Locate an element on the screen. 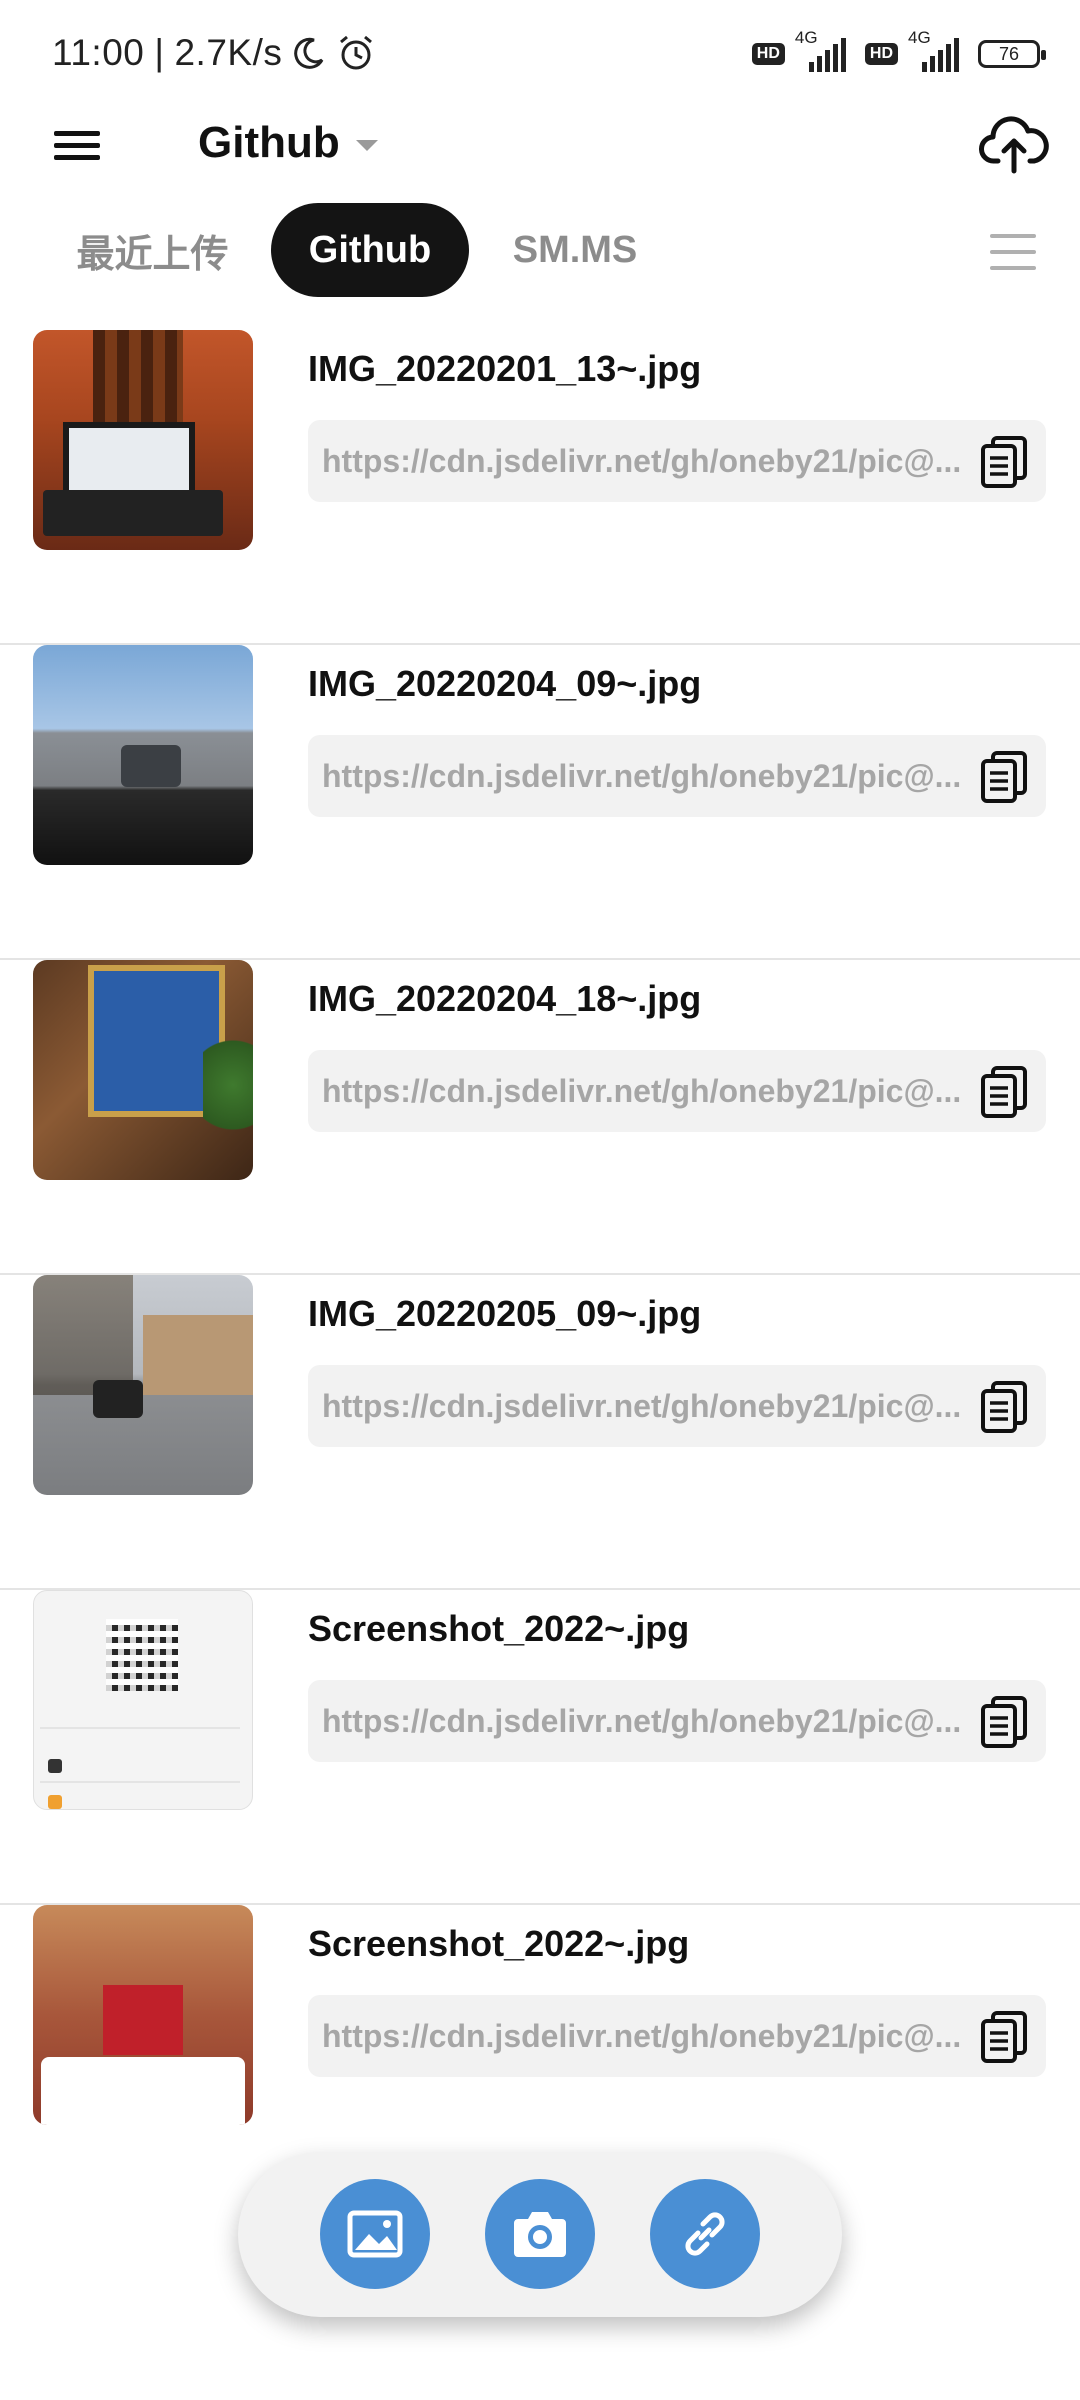 Image resolution: width=1080 pixels, height=2400 pixels. signal-icon-2: 4G is located at coordinates (938, 51).